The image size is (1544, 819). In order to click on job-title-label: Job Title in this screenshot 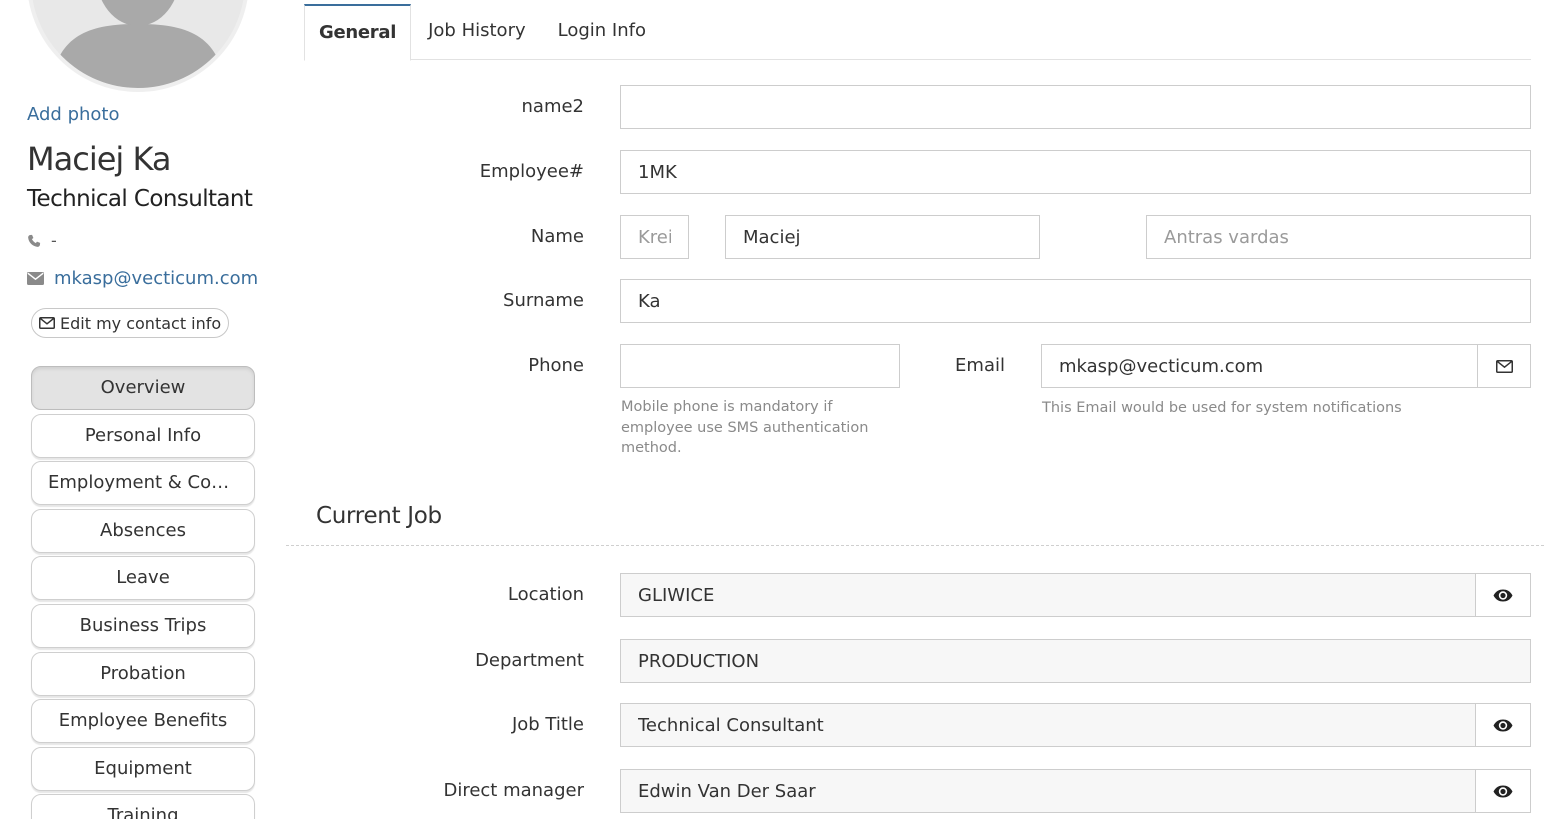, I will do `click(547, 724)`.